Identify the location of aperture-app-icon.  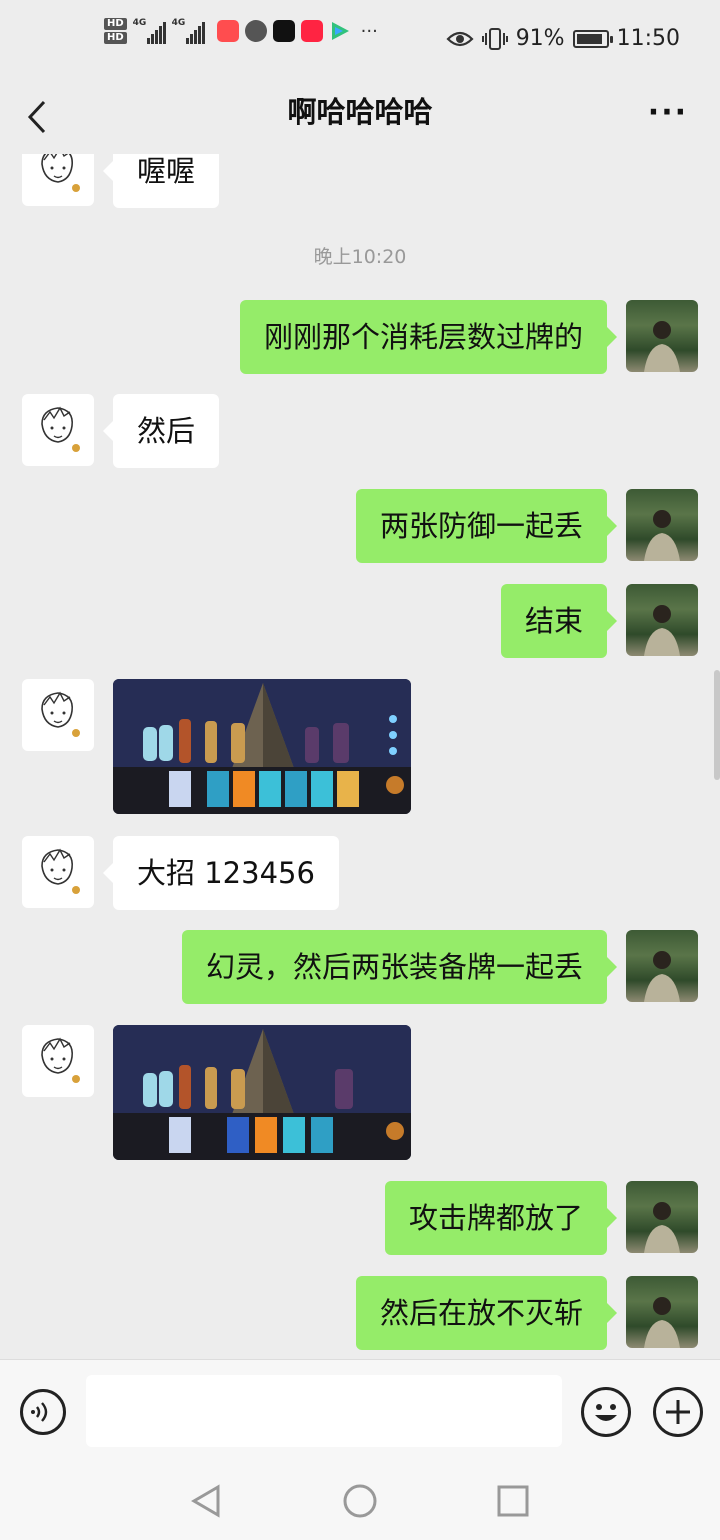
(255, 31).